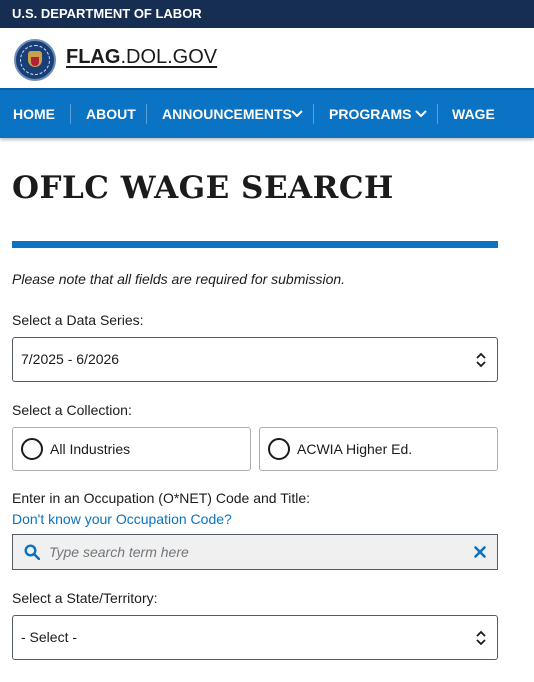  Describe the element at coordinates (107, 13) in the screenshot. I see `gov-banner-text: U.S. DEPARTMENT OF LABOR` at that location.